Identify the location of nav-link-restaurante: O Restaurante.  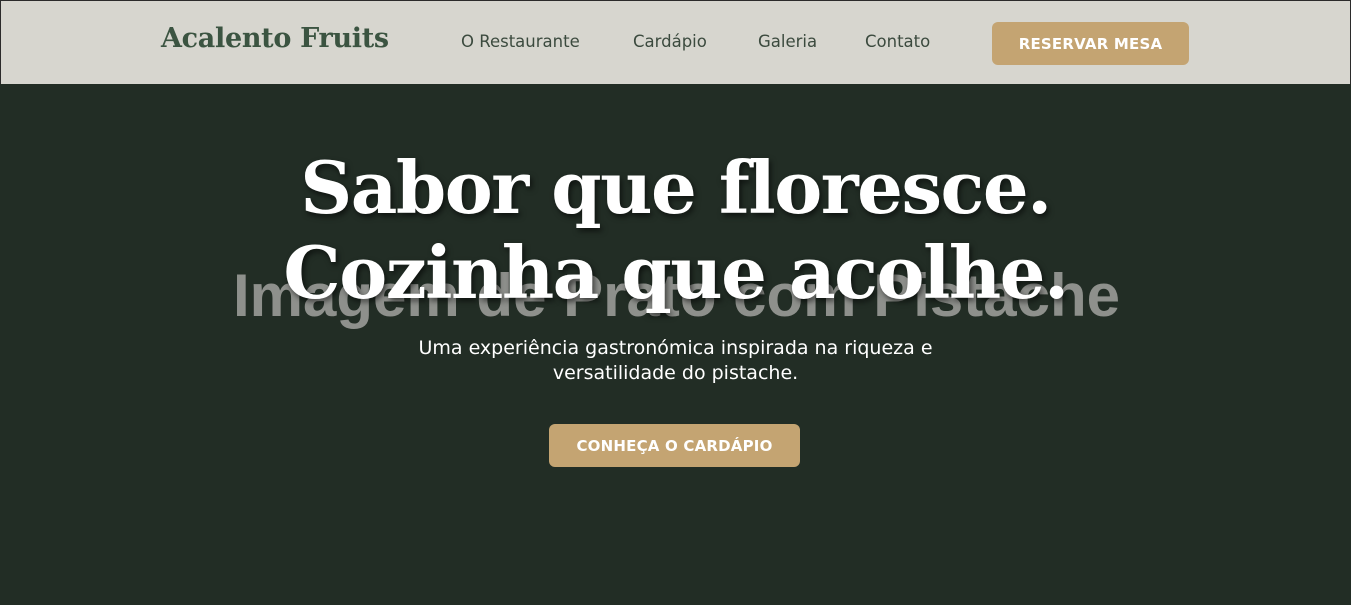
(520, 41).